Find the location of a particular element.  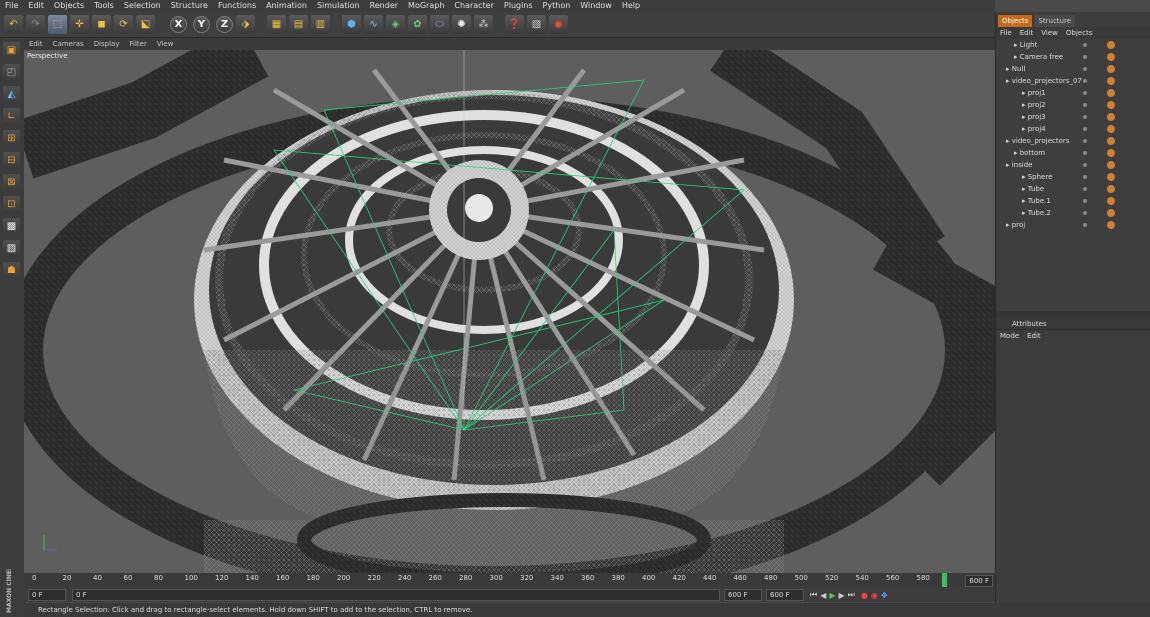

object-row: ▸ Tube.1 is located at coordinates (1073, 201).